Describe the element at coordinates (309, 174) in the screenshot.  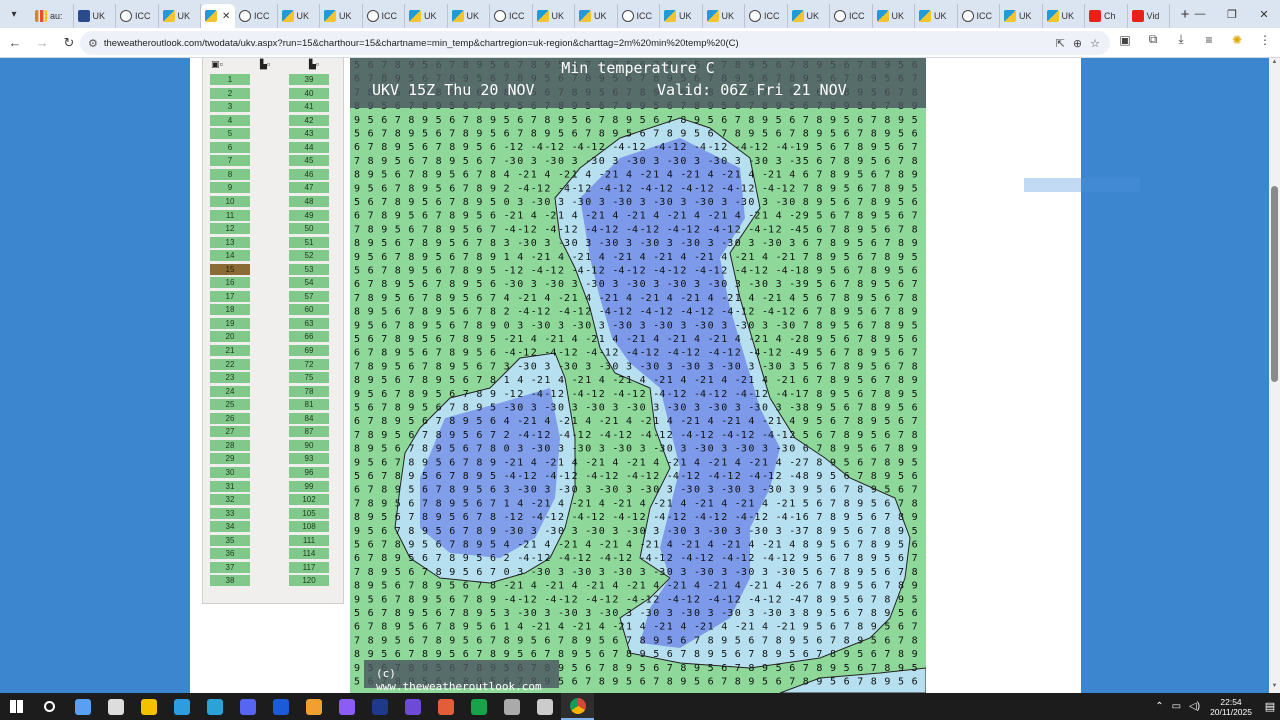
I see `hour-button: 46` at that location.